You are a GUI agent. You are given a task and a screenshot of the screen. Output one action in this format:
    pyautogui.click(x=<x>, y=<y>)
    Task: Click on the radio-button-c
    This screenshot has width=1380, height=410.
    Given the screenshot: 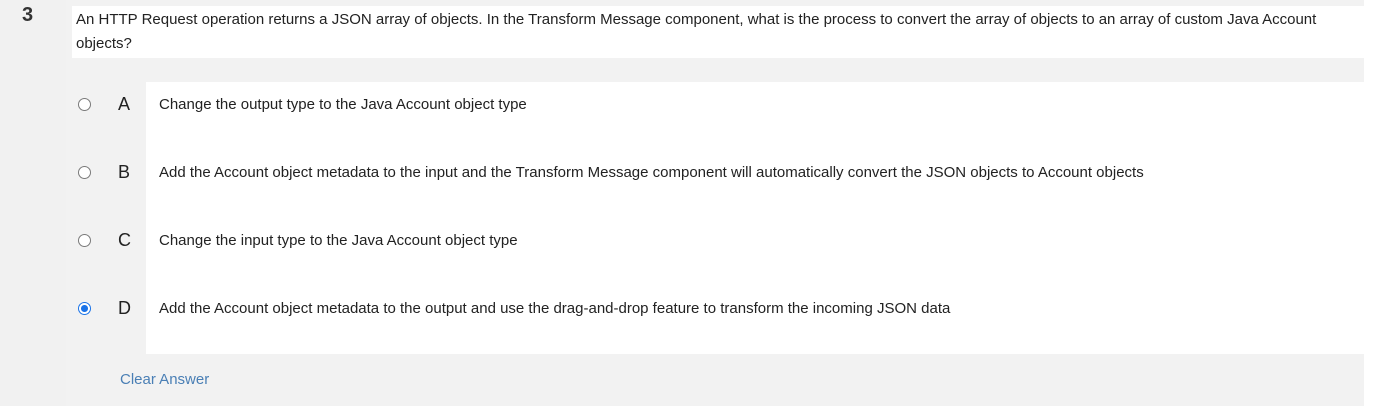 What is the action you would take?
    pyautogui.click(x=84, y=240)
    